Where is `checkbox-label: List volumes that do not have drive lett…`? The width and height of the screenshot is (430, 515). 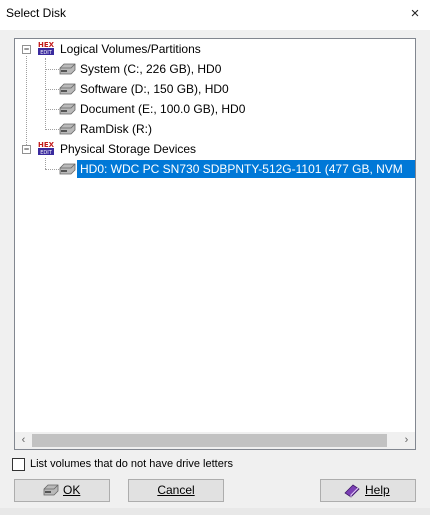
checkbox-label: List volumes that do not have drive lett… is located at coordinates (131, 464).